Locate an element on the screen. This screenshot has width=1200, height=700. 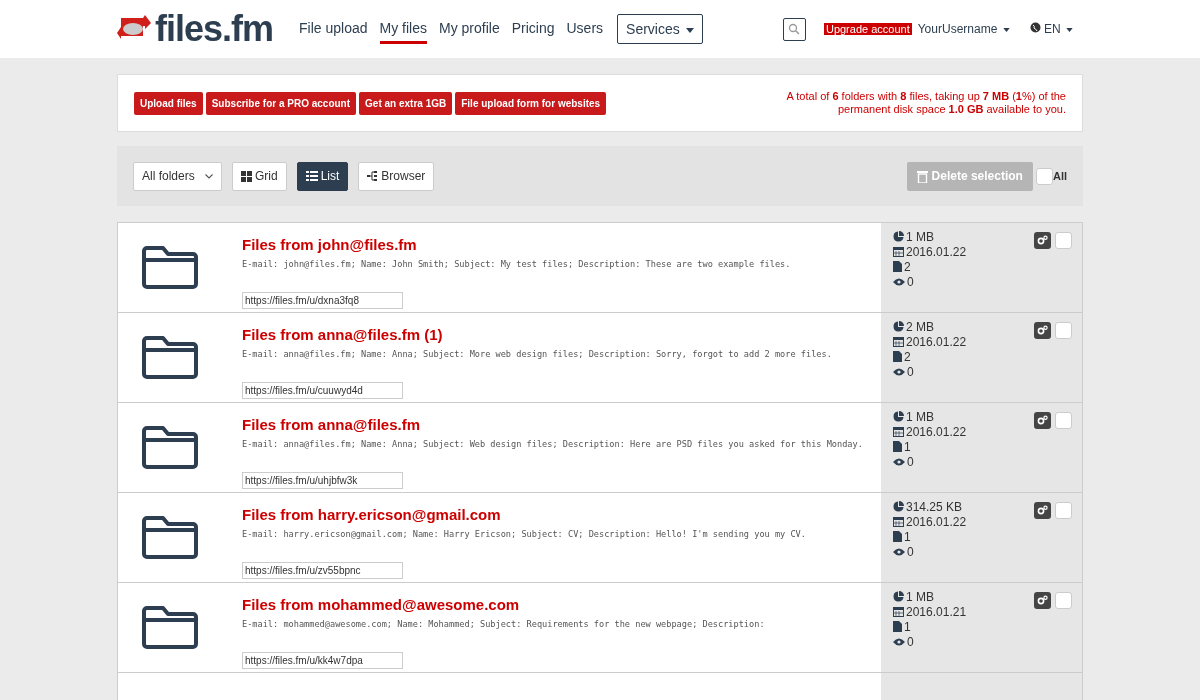
action-button: File upload form for websites is located at coordinates (531, 103).